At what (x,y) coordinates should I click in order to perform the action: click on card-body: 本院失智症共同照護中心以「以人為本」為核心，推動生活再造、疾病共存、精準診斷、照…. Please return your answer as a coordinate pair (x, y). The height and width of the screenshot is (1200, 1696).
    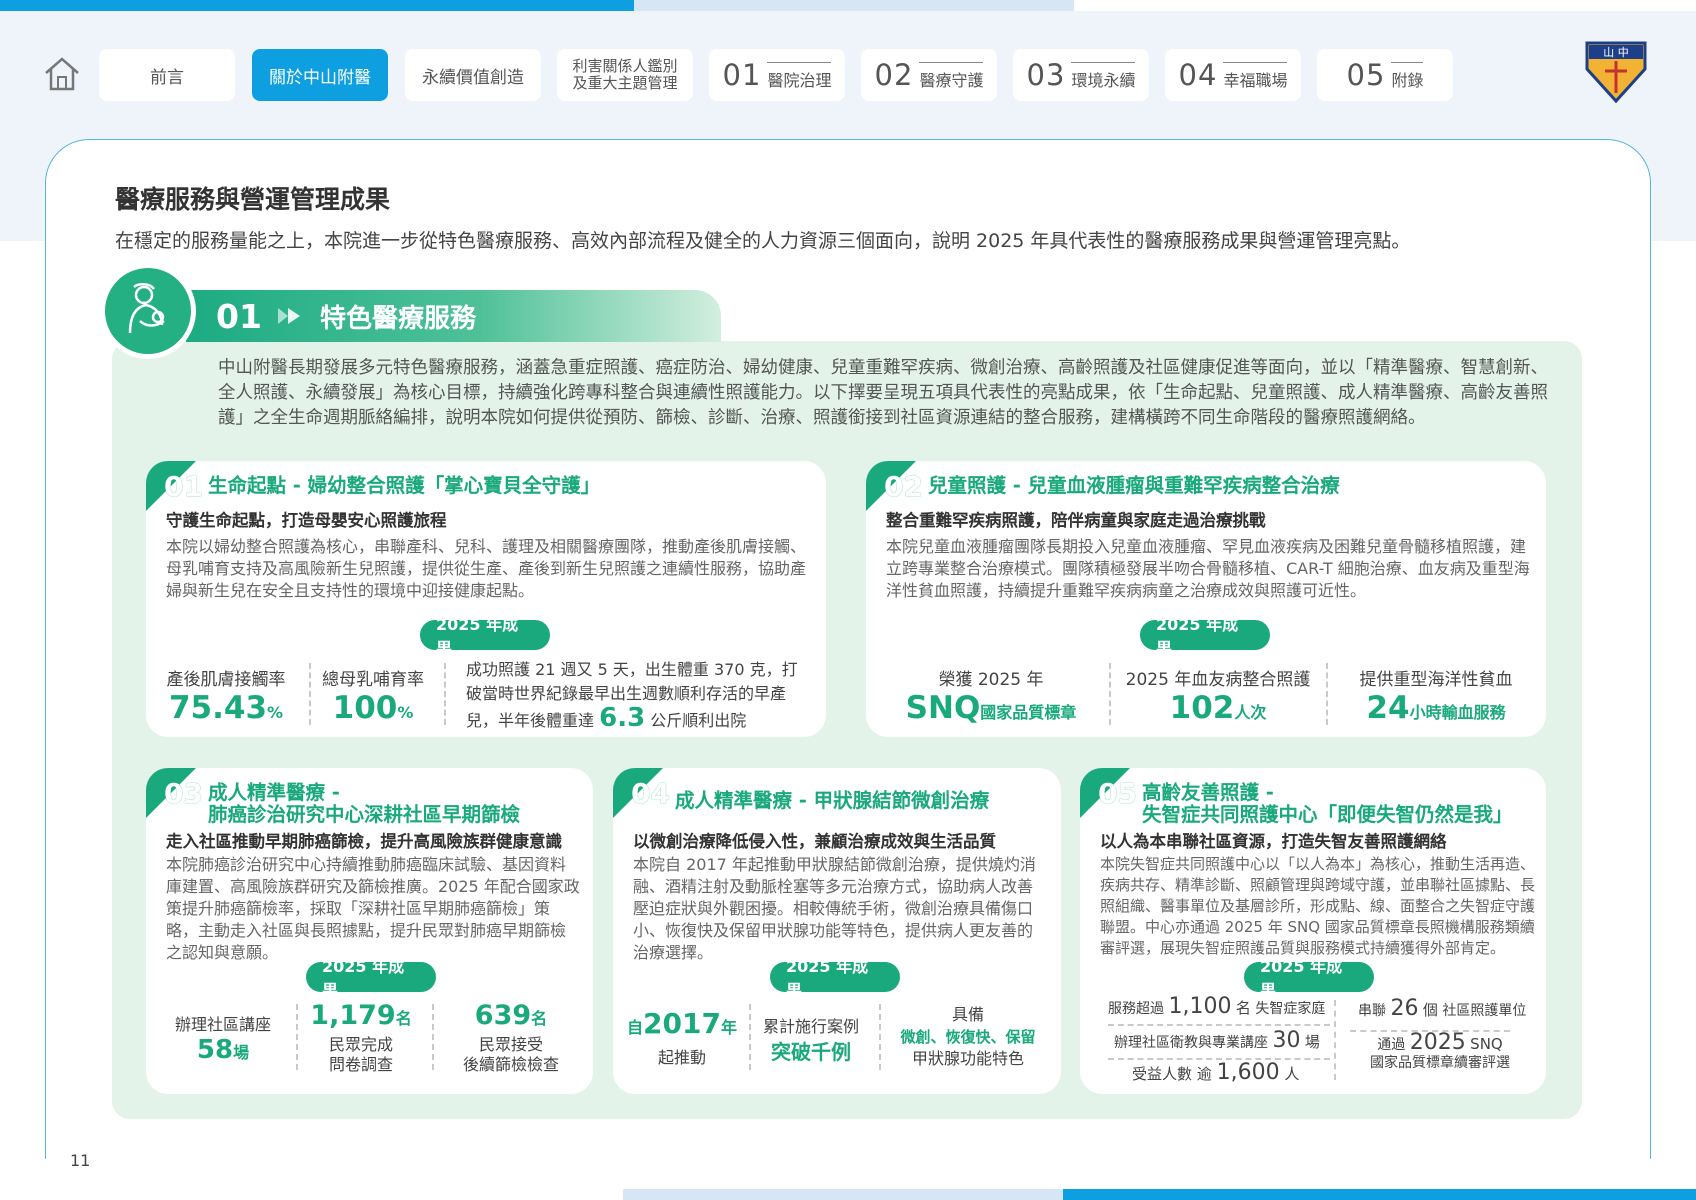
    Looking at the image, I should click on (1318, 906).